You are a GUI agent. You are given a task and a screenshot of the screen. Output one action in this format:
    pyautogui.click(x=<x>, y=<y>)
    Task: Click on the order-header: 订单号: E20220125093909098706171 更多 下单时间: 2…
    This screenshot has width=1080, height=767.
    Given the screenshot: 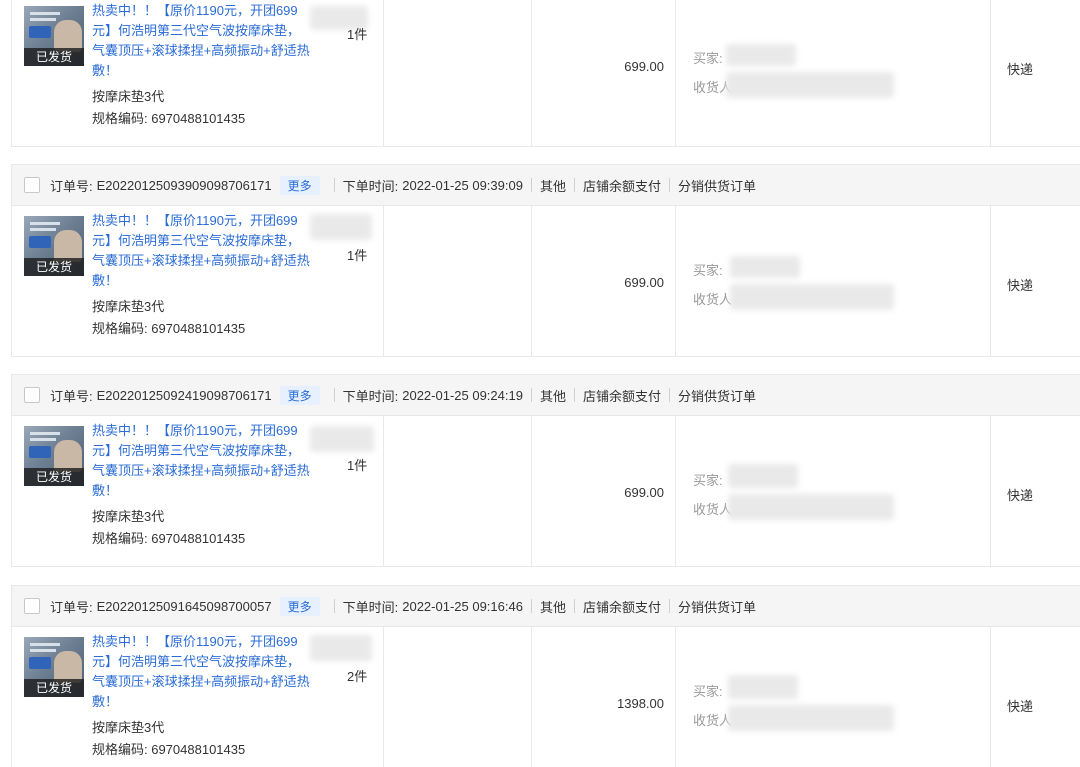 What is the action you would take?
    pyautogui.click(x=545, y=185)
    